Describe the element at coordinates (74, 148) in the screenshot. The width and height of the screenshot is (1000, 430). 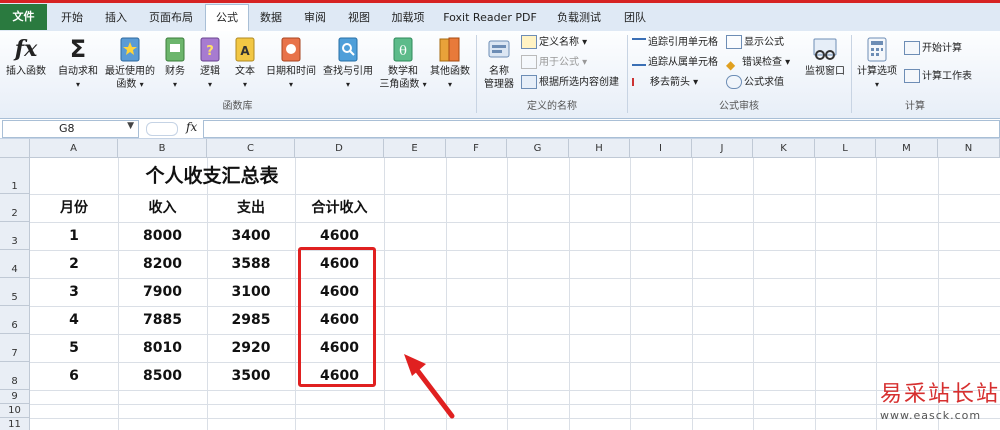
I see `column-header-a: A` at that location.